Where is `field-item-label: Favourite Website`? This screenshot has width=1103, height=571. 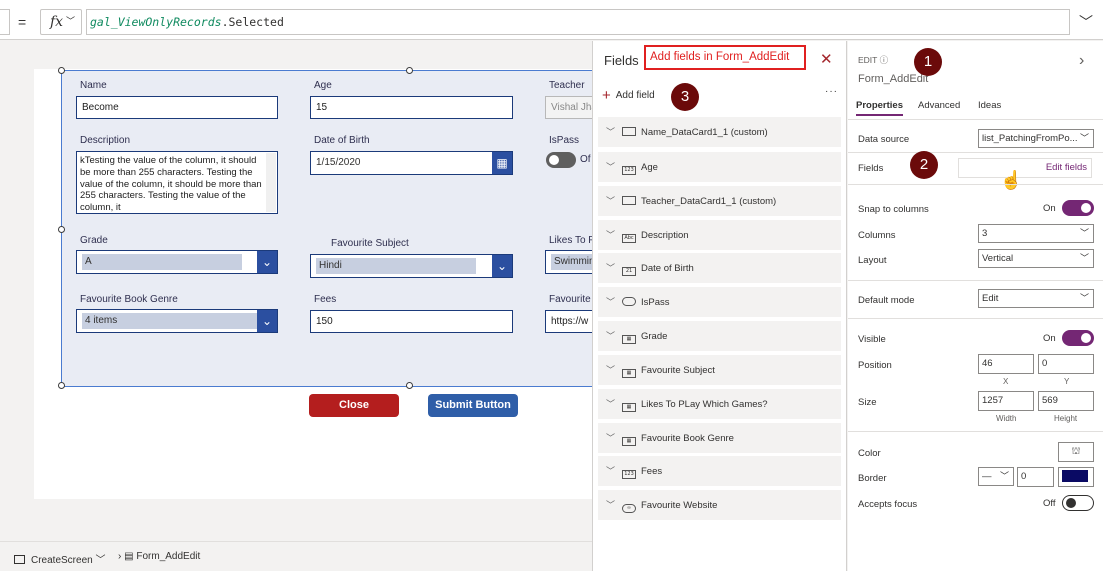 field-item-label: Favourite Website is located at coordinates (679, 505).